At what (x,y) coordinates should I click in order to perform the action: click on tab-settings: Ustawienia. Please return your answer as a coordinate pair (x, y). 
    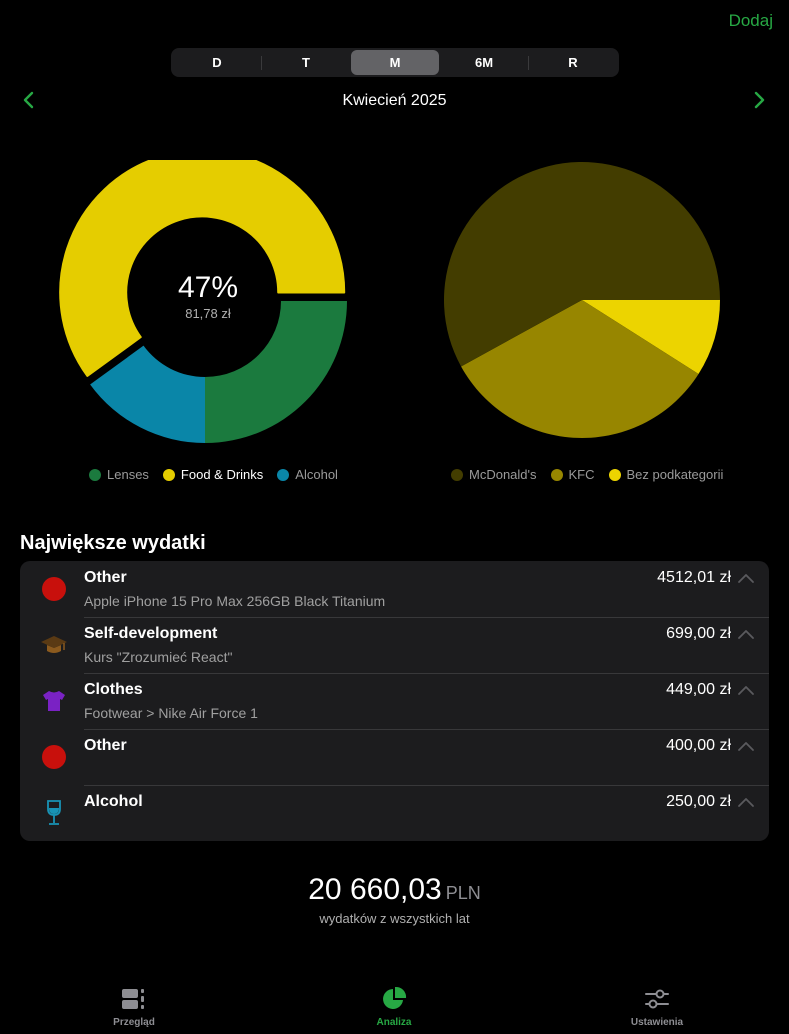
    Looking at the image, I should click on (657, 1006).